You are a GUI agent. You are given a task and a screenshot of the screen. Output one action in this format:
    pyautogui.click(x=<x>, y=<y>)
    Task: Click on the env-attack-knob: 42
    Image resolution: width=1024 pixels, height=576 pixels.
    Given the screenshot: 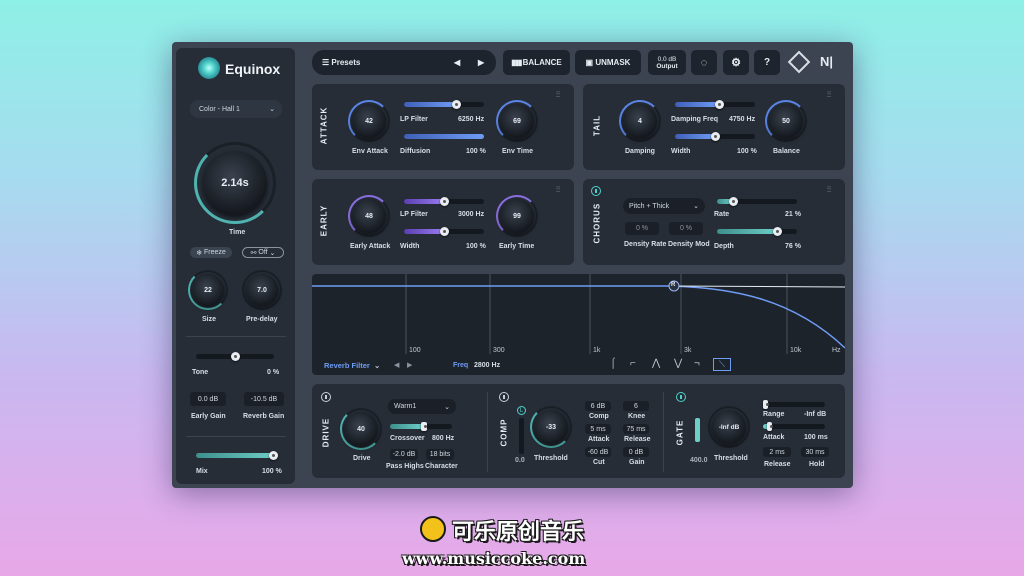 What is the action you would take?
    pyautogui.click(x=369, y=121)
    